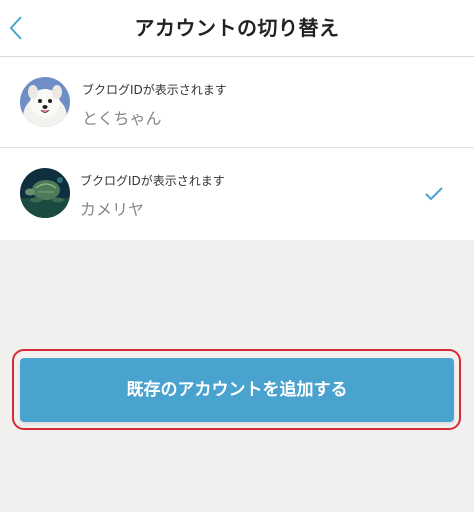  I want to click on checkmark-icon, so click(434, 194).